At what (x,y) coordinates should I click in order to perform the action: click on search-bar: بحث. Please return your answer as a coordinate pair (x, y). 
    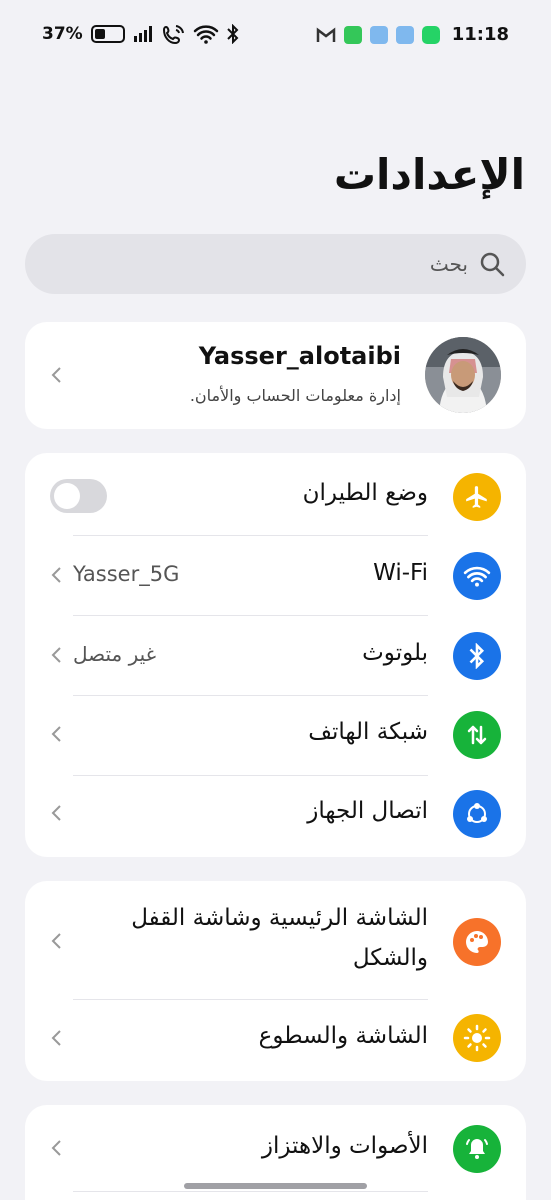
    Looking at the image, I should click on (275, 264).